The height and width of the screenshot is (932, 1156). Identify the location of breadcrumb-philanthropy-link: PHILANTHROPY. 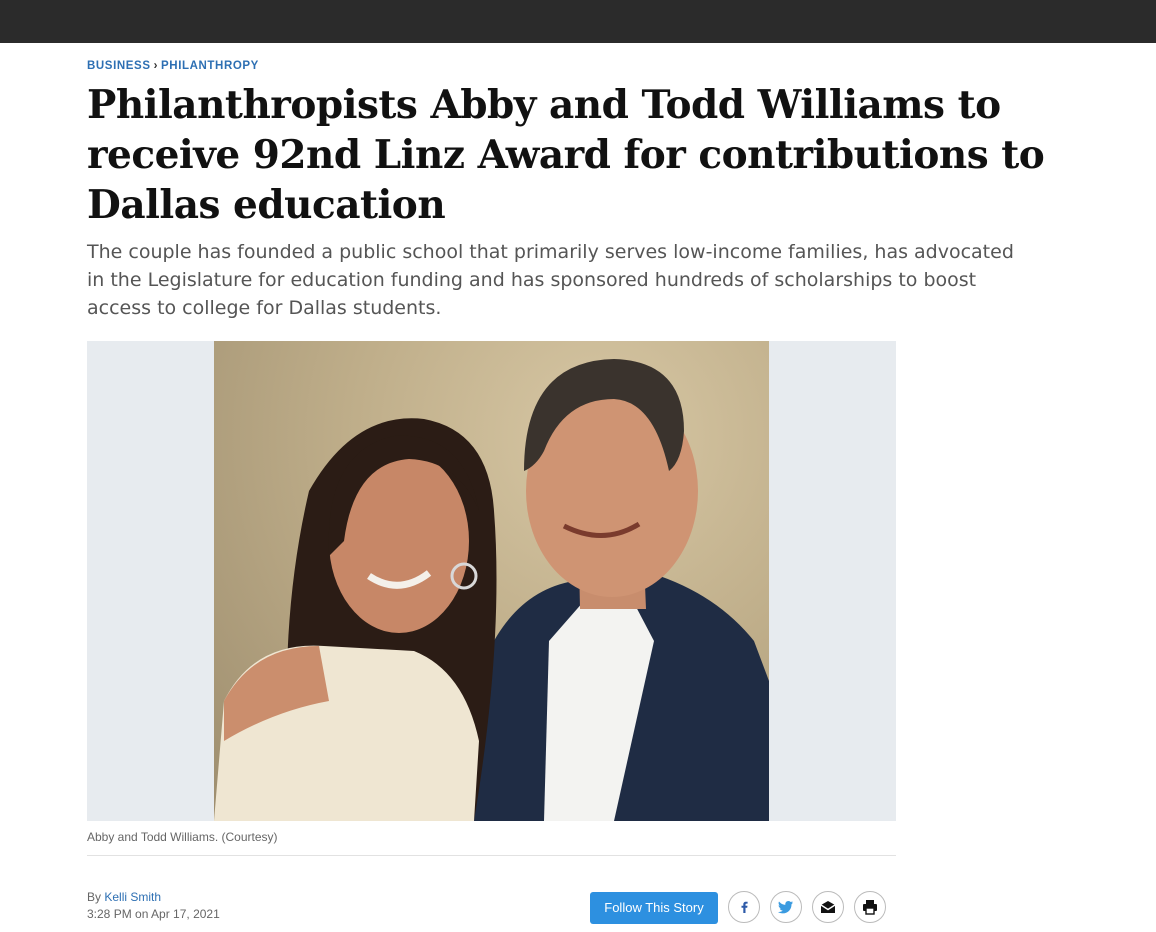
(210, 66).